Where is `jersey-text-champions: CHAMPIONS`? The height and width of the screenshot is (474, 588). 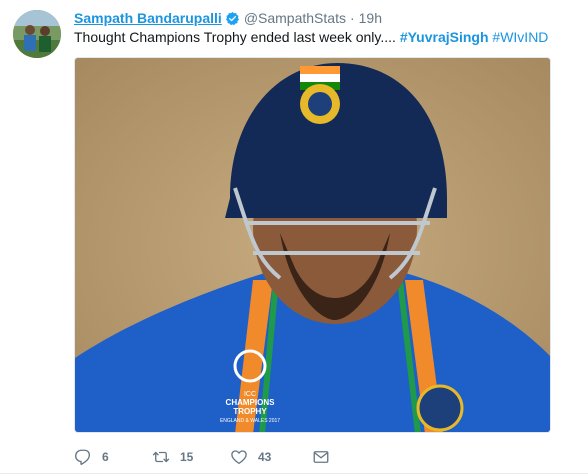 jersey-text-champions: CHAMPIONS is located at coordinates (251, 402).